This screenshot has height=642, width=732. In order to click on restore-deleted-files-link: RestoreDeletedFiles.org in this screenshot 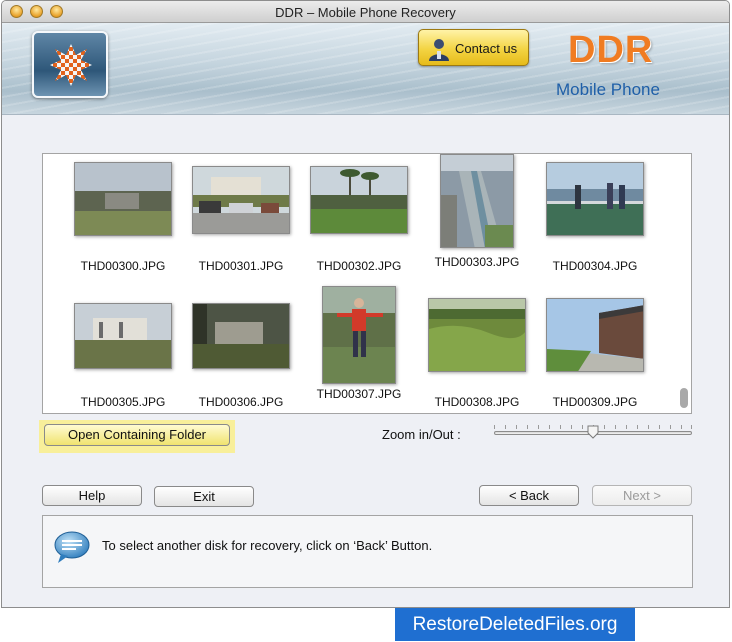, I will do `click(515, 624)`.